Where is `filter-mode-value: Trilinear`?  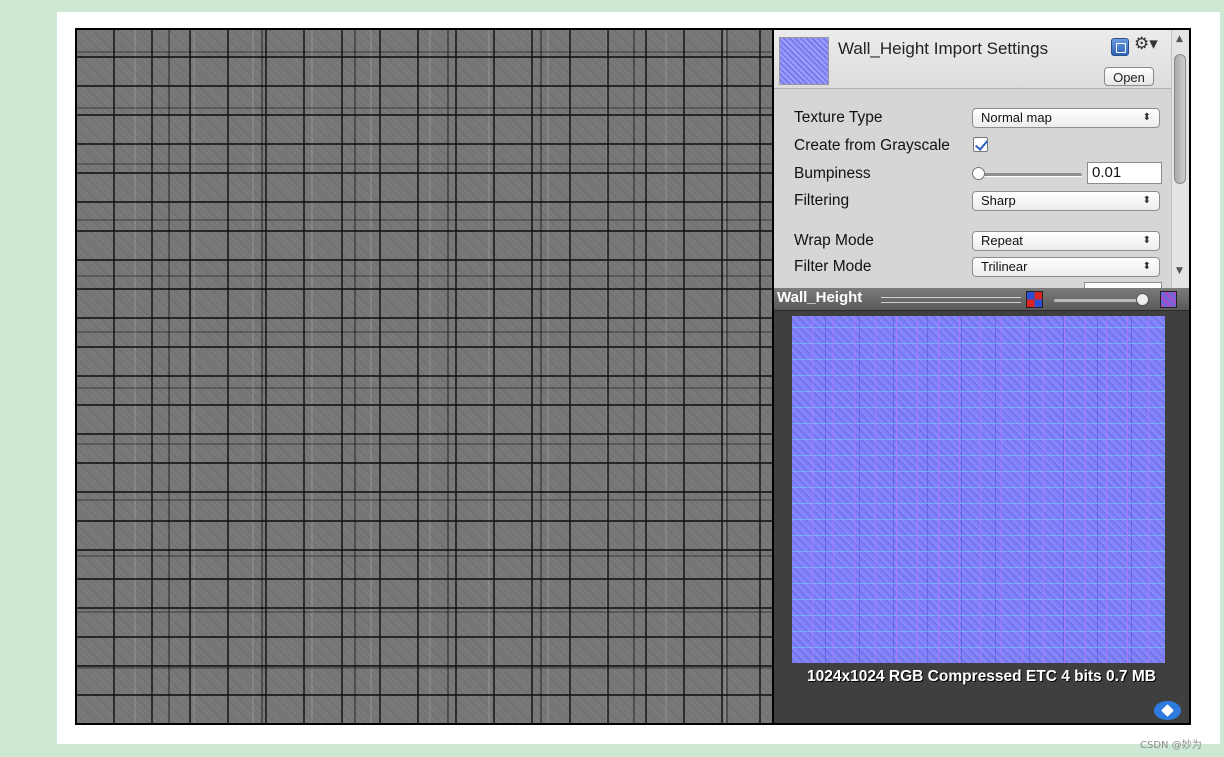 filter-mode-value: Trilinear is located at coordinates (1004, 266).